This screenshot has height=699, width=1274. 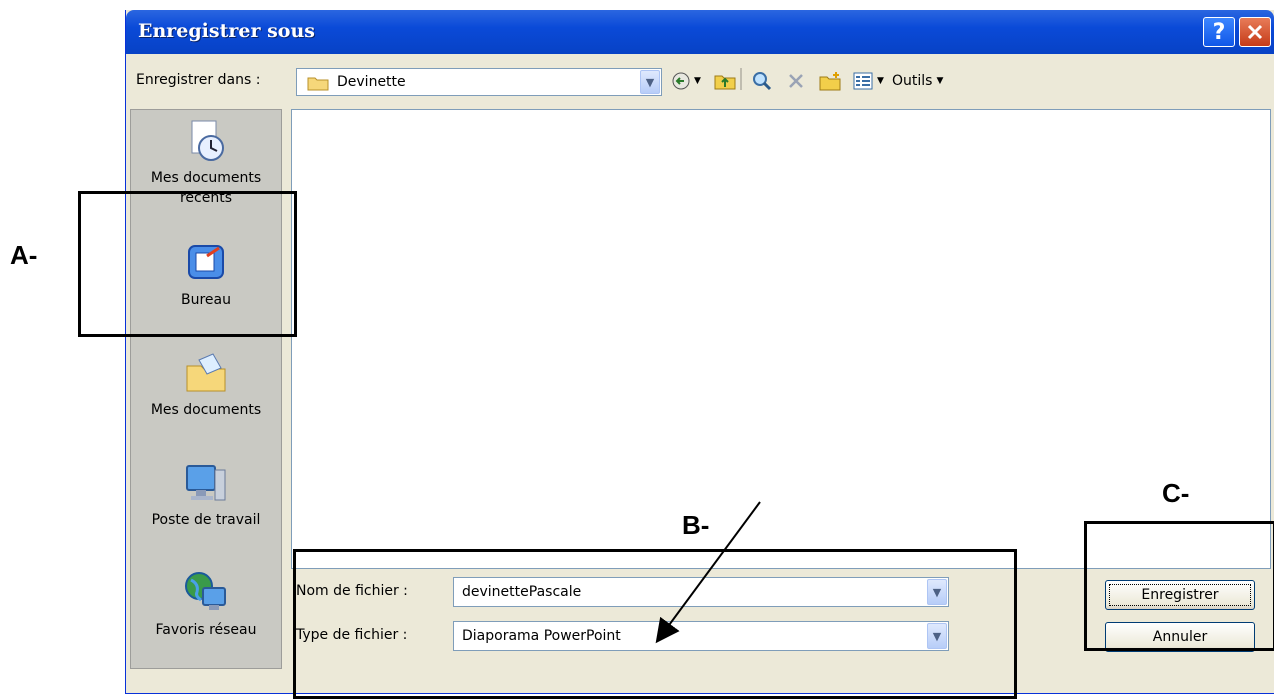 What do you see at coordinates (1176, 493) in the screenshot?
I see `annotation-label-c: C-` at bounding box center [1176, 493].